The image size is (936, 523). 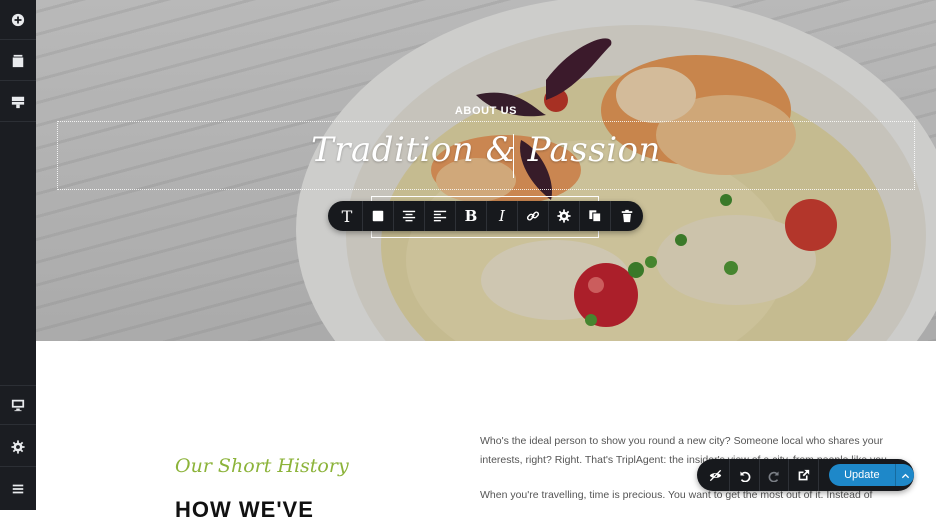 What do you see at coordinates (244, 509) in the screenshot?
I see `history-heading: HOW WE'VE` at bounding box center [244, 509].